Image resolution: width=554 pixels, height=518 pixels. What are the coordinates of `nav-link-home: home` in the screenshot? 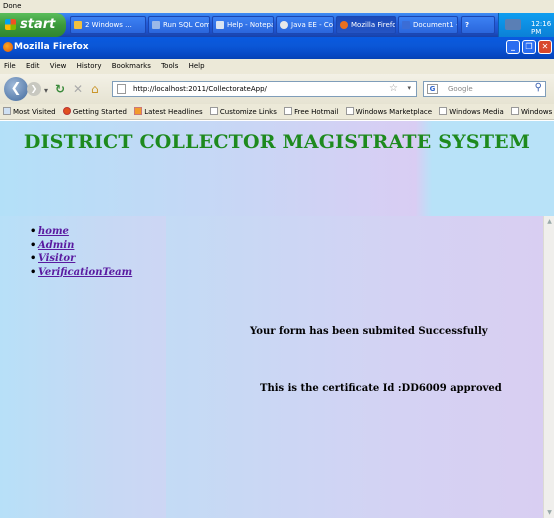 It's located at (53, 231).